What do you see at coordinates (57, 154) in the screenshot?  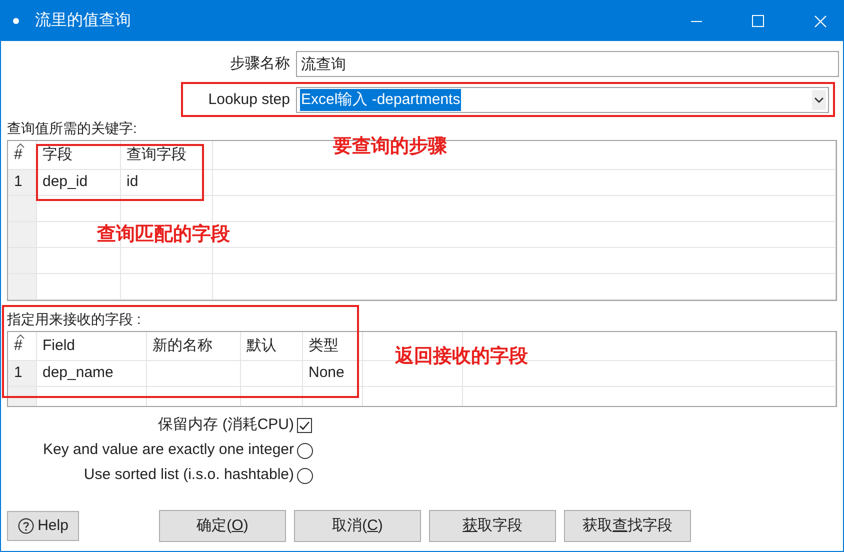 I see `column-header: 字段` at bounding box center [57, 154].